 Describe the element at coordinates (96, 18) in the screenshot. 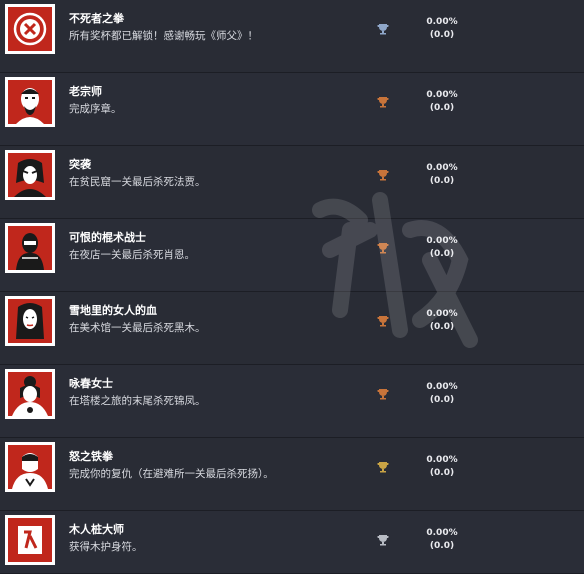

I see `achievement-title: 不死者之拳` at that location.